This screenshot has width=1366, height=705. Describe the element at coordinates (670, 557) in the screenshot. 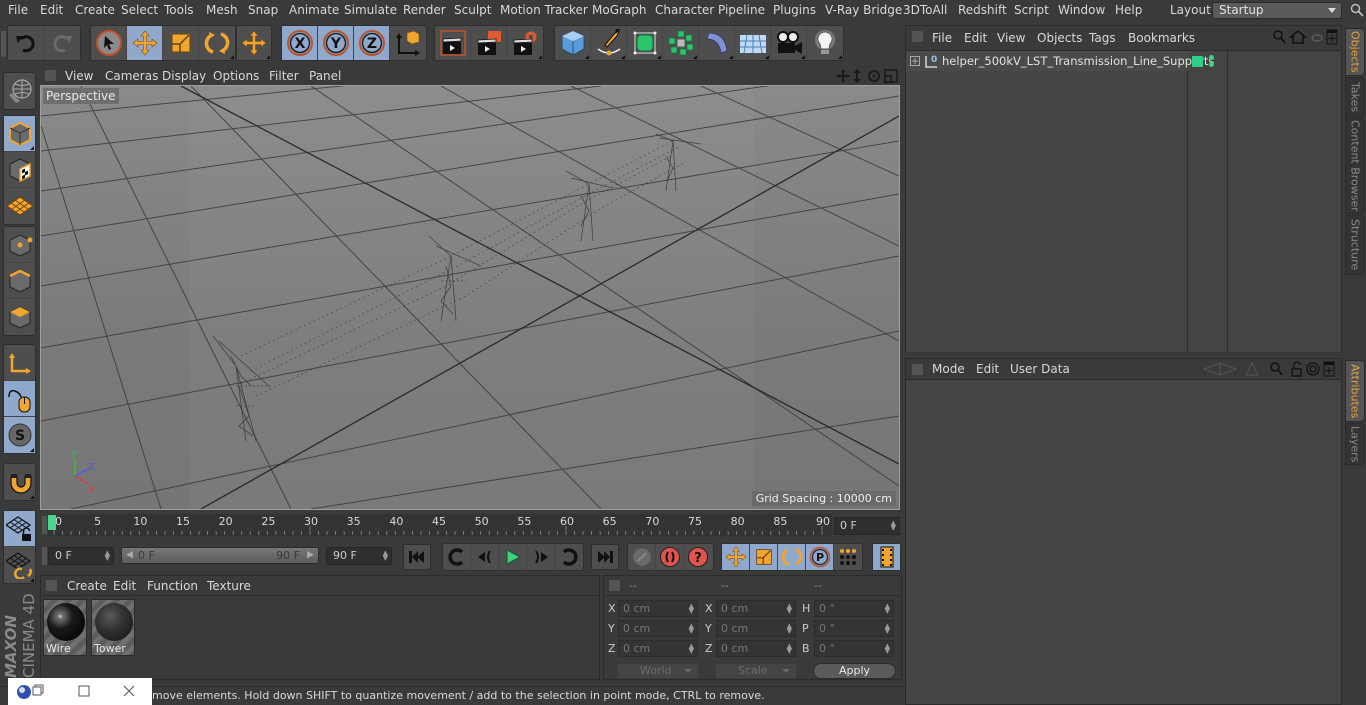

I see `autokeying-button` at that location.